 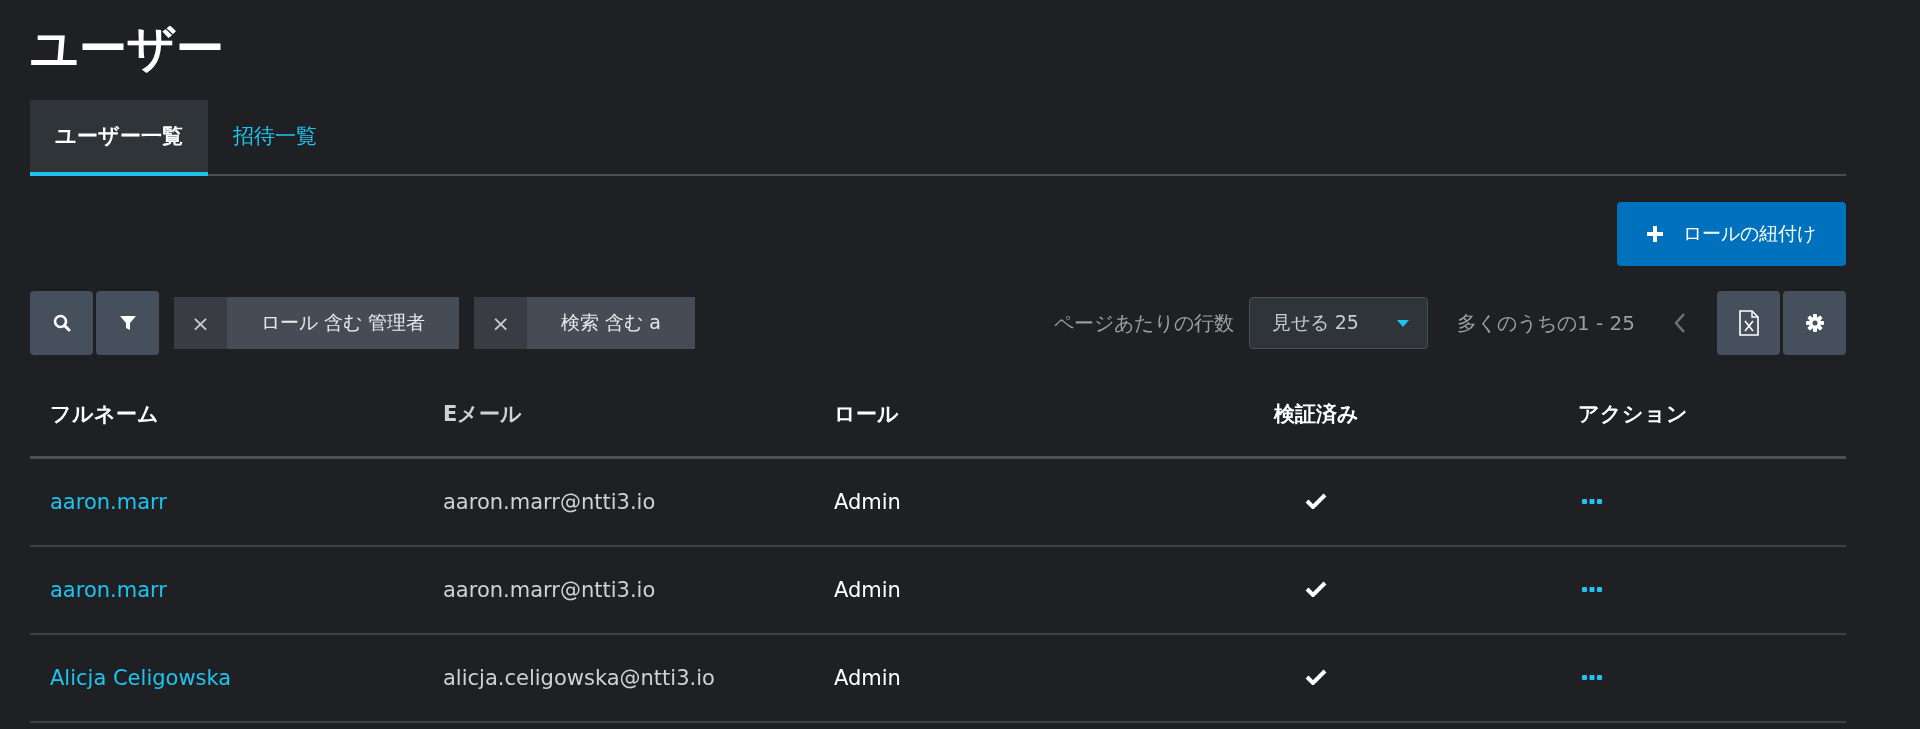 I want to click on column-header: ロール, so click(x=866, y=414).